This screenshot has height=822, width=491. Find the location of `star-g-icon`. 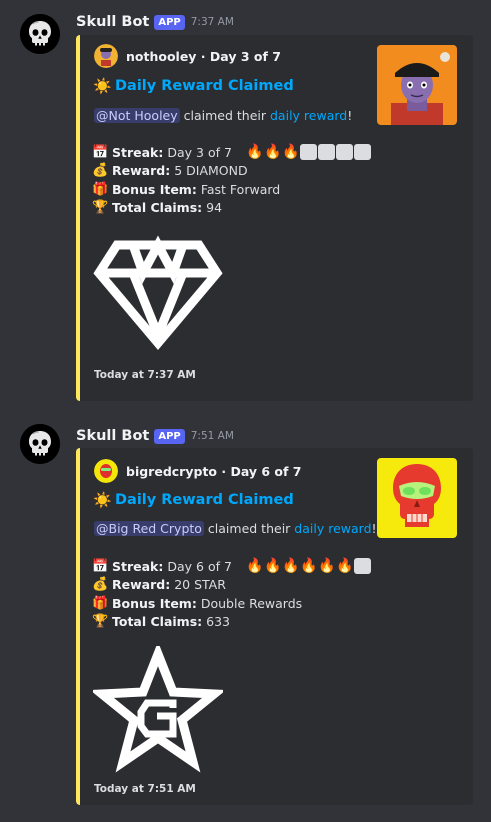

star-g-icon is located at coordinates (158, 709).